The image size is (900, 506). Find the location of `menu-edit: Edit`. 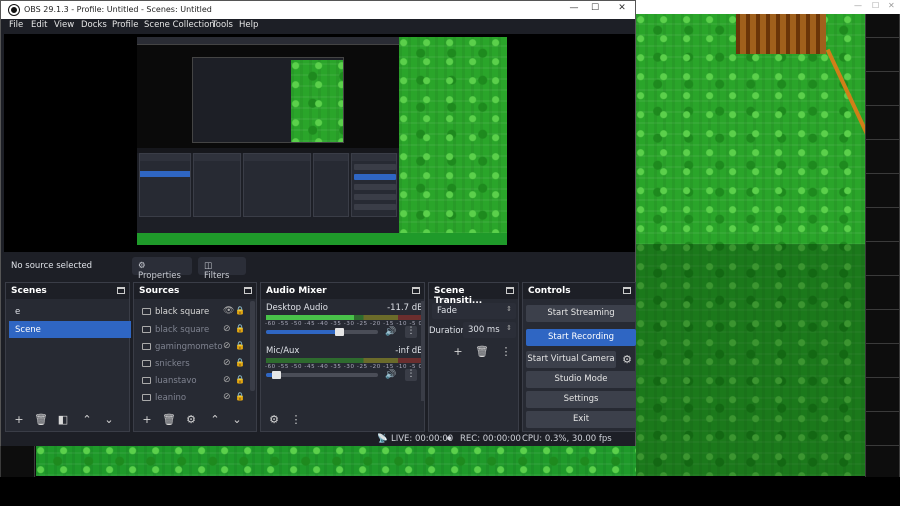

menu-edit: Edit is located at coordinates (39, 25).